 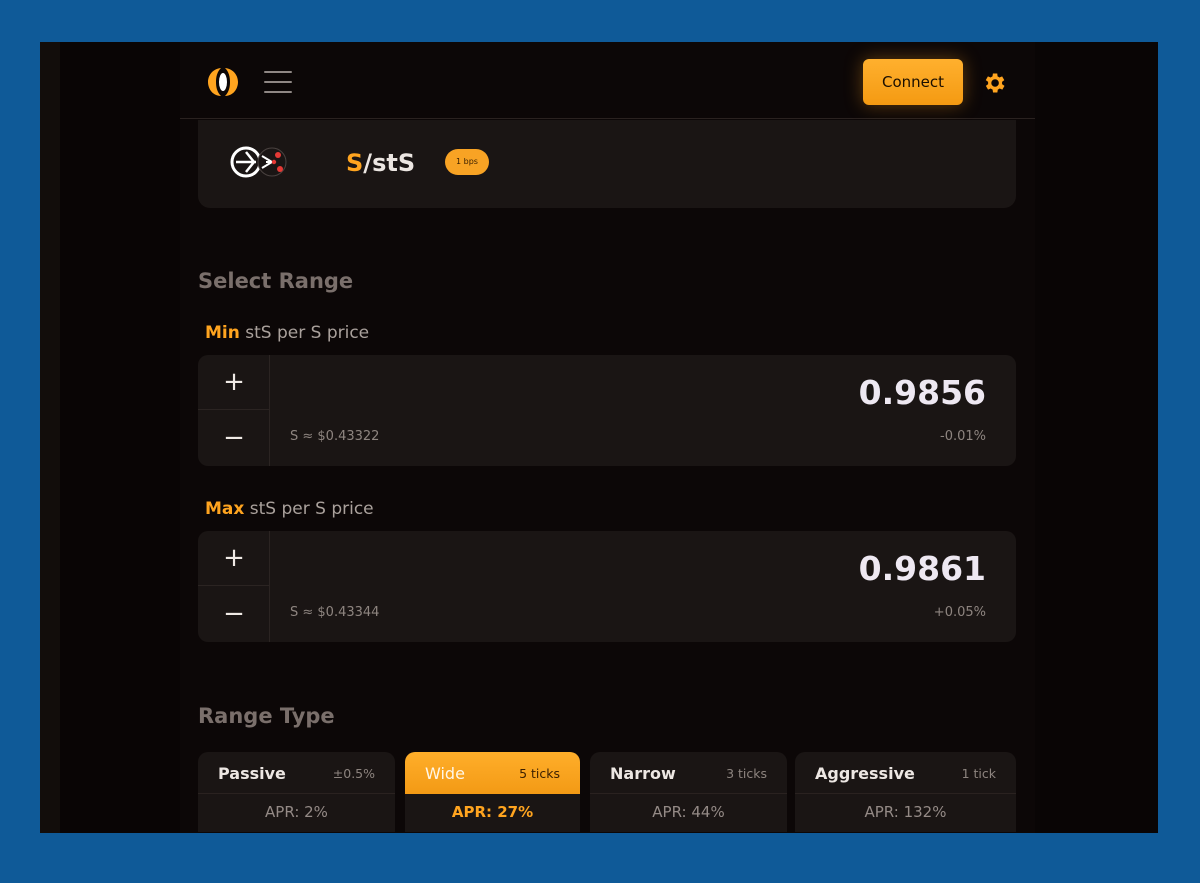 What do you see at coordinates (252, 773) in the screenshot?
I see `range-option-name: Passive` at bounding box center [252, 773].